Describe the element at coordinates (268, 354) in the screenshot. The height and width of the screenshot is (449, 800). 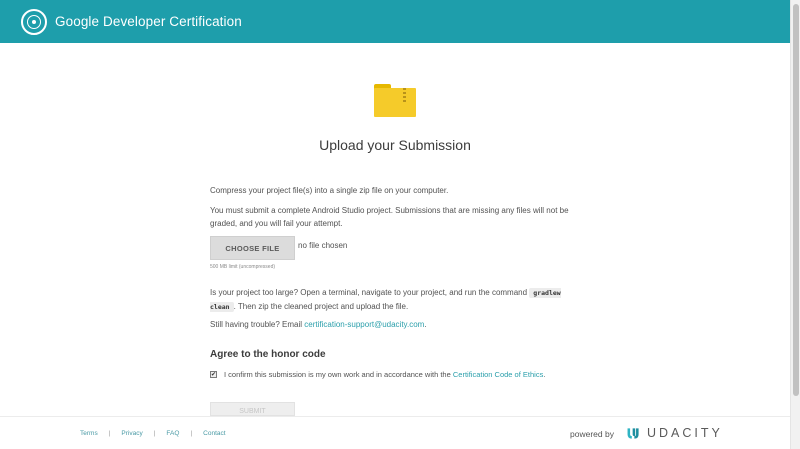
I see `honor-code-heading: Agree to the honor code` at that location.